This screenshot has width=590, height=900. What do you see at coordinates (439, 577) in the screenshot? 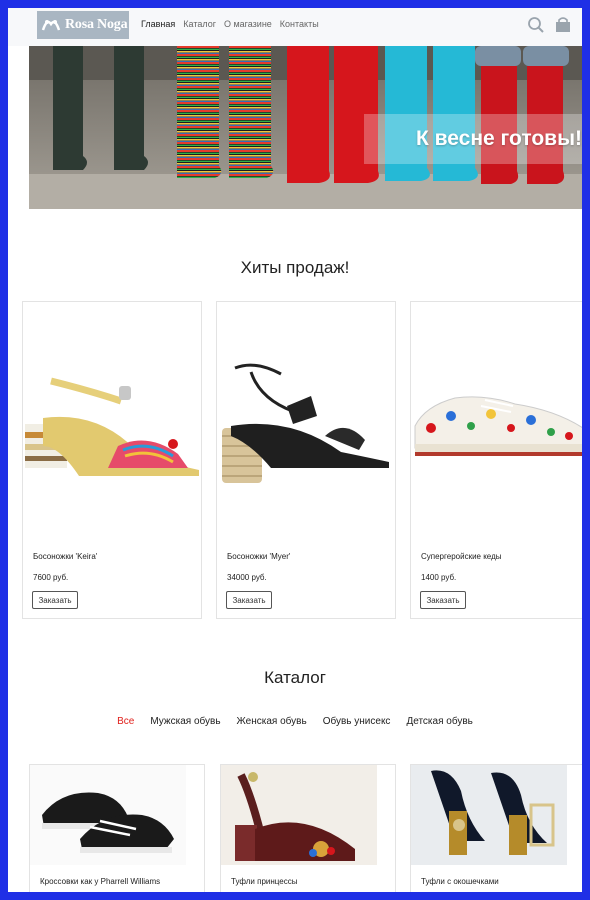
I see `product-price: 1400 руб.` at bounding box center [439, 577].